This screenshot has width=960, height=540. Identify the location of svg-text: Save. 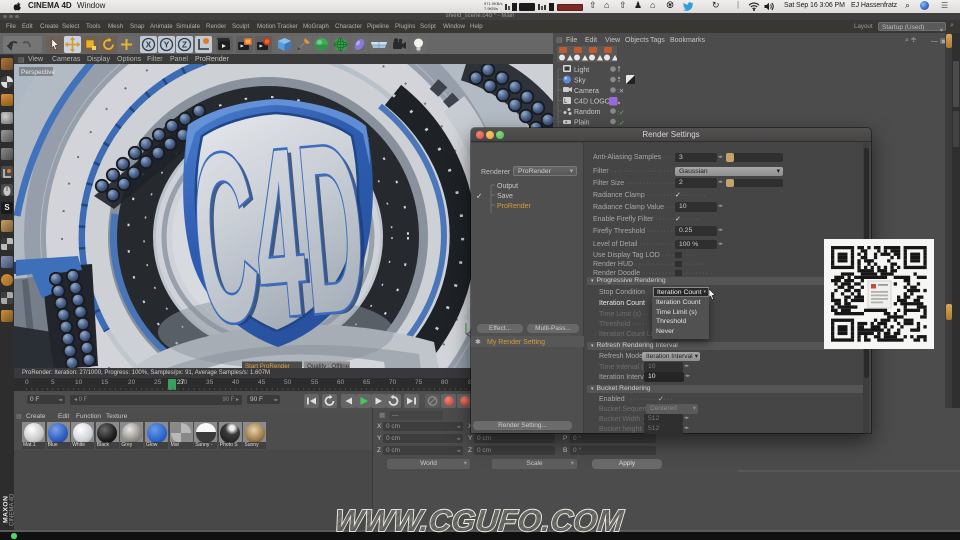
(505, 196).